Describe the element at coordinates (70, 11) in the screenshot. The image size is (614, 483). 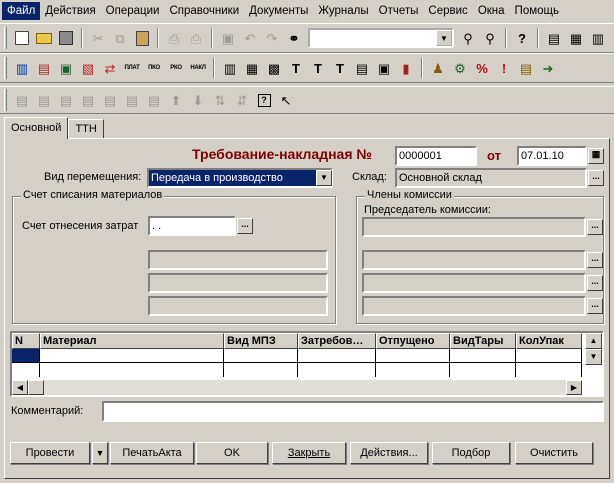
I see `menu-actions: Действия` at that location.